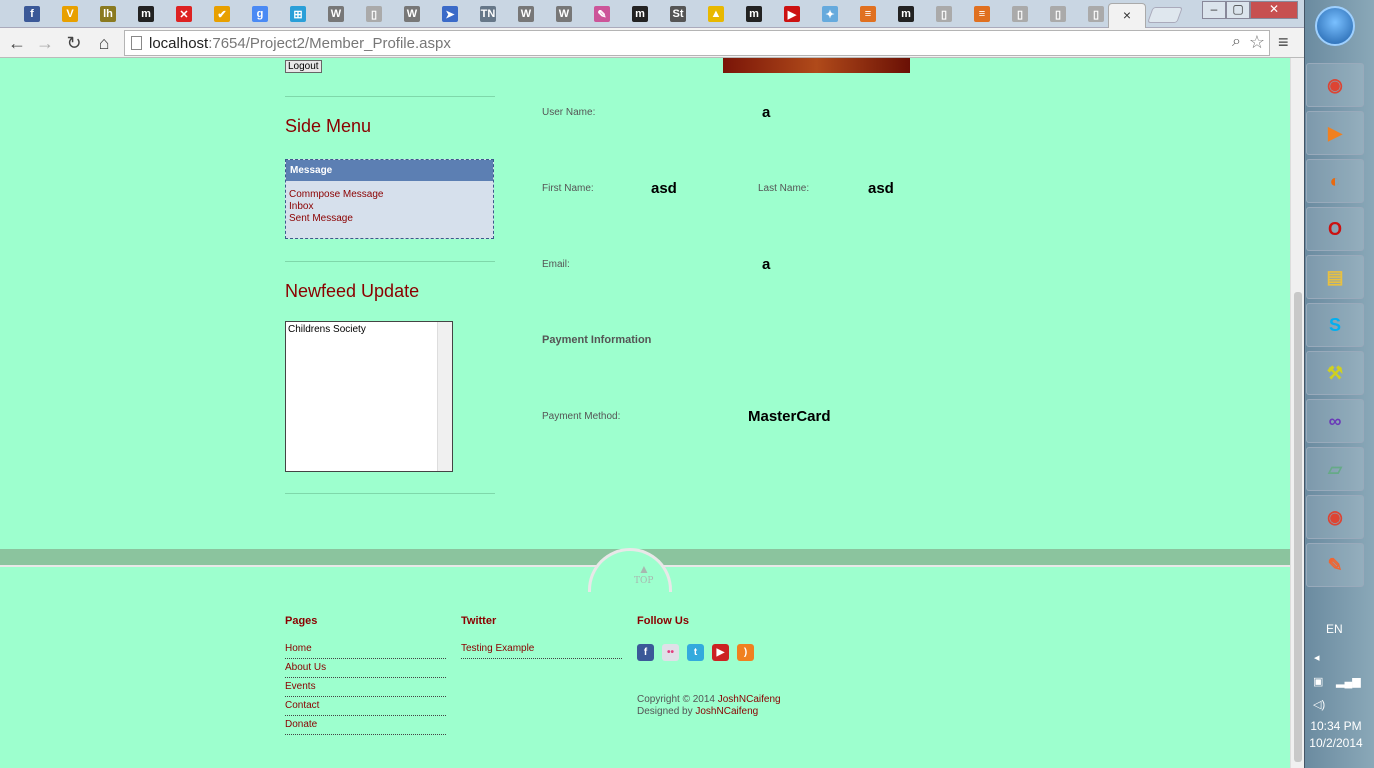 This screenshot has width=1374, height=768. Describe the element at coordinates (1127, 15) in the screenshot. I see `close-tab-icon: ×` at that location.